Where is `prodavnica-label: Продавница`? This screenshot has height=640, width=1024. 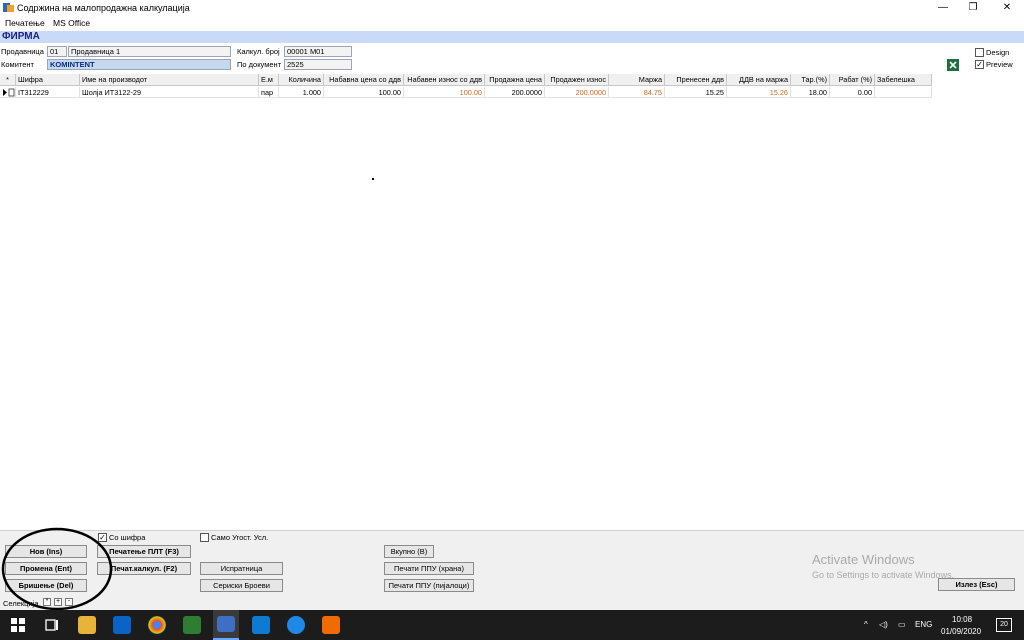 prodavnica-label: Продавница is located at coordinates (22, 51).